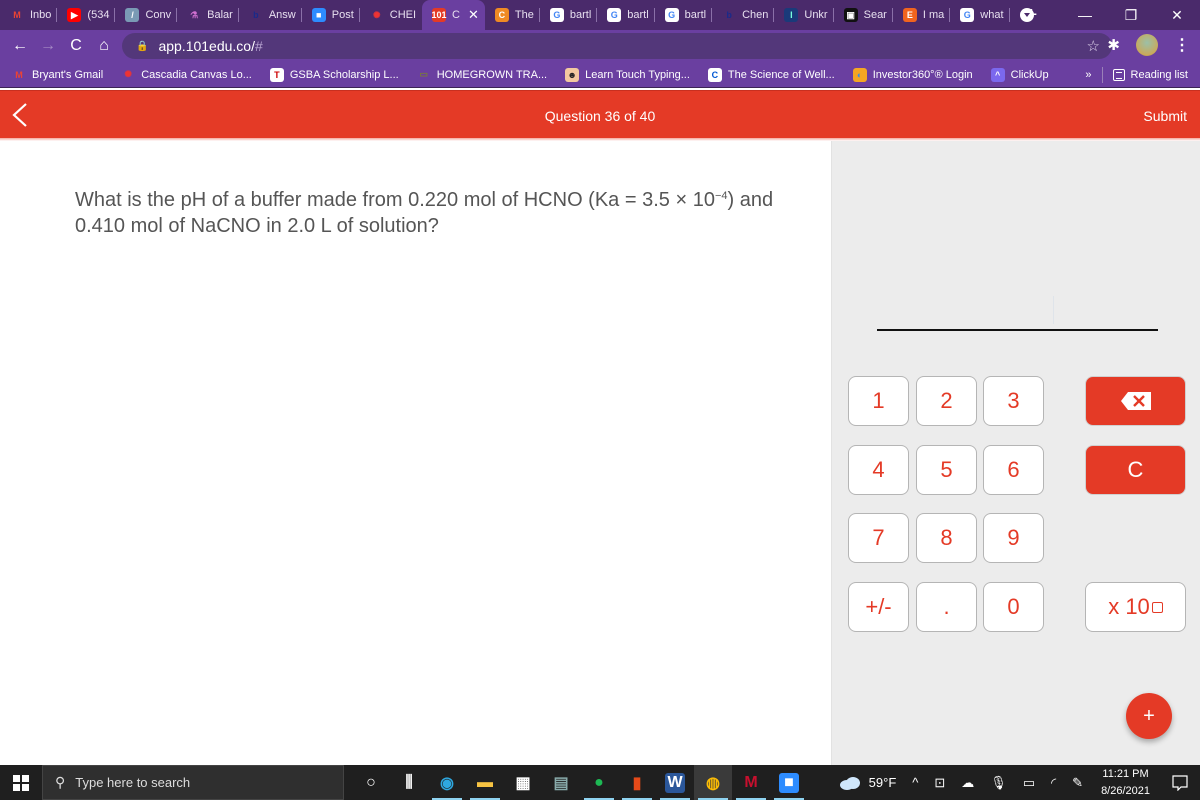 Image resolution: width=1200 pixels, height=800 pixels. Describe the element at coordinates (1182, 45) in the screenshot. I see `browser-menu-icon: ⋮` at that location.